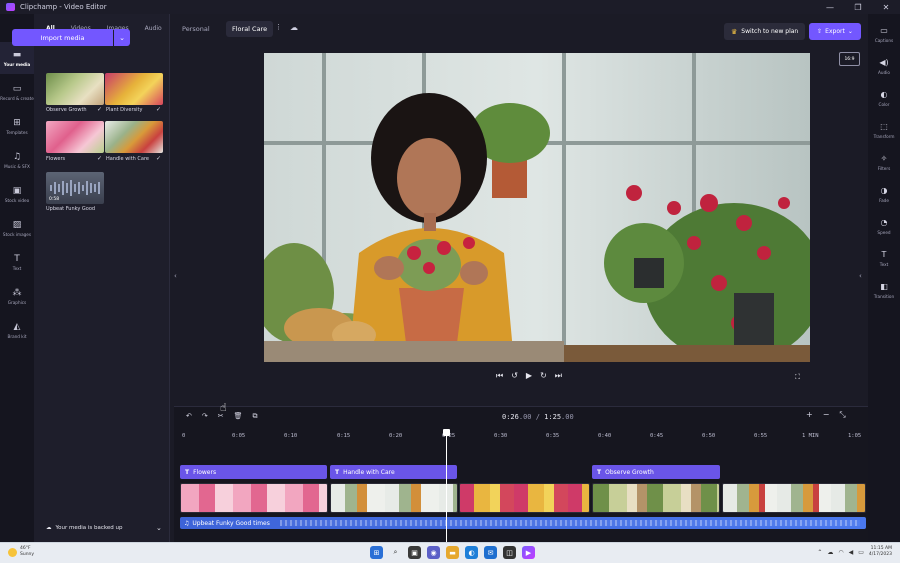 The image size is (900, 563). What do you see at coordinates (471, 552) in the screenshot?
I see `edge-browser-icon: ◐` at bounding box center [471, 552].